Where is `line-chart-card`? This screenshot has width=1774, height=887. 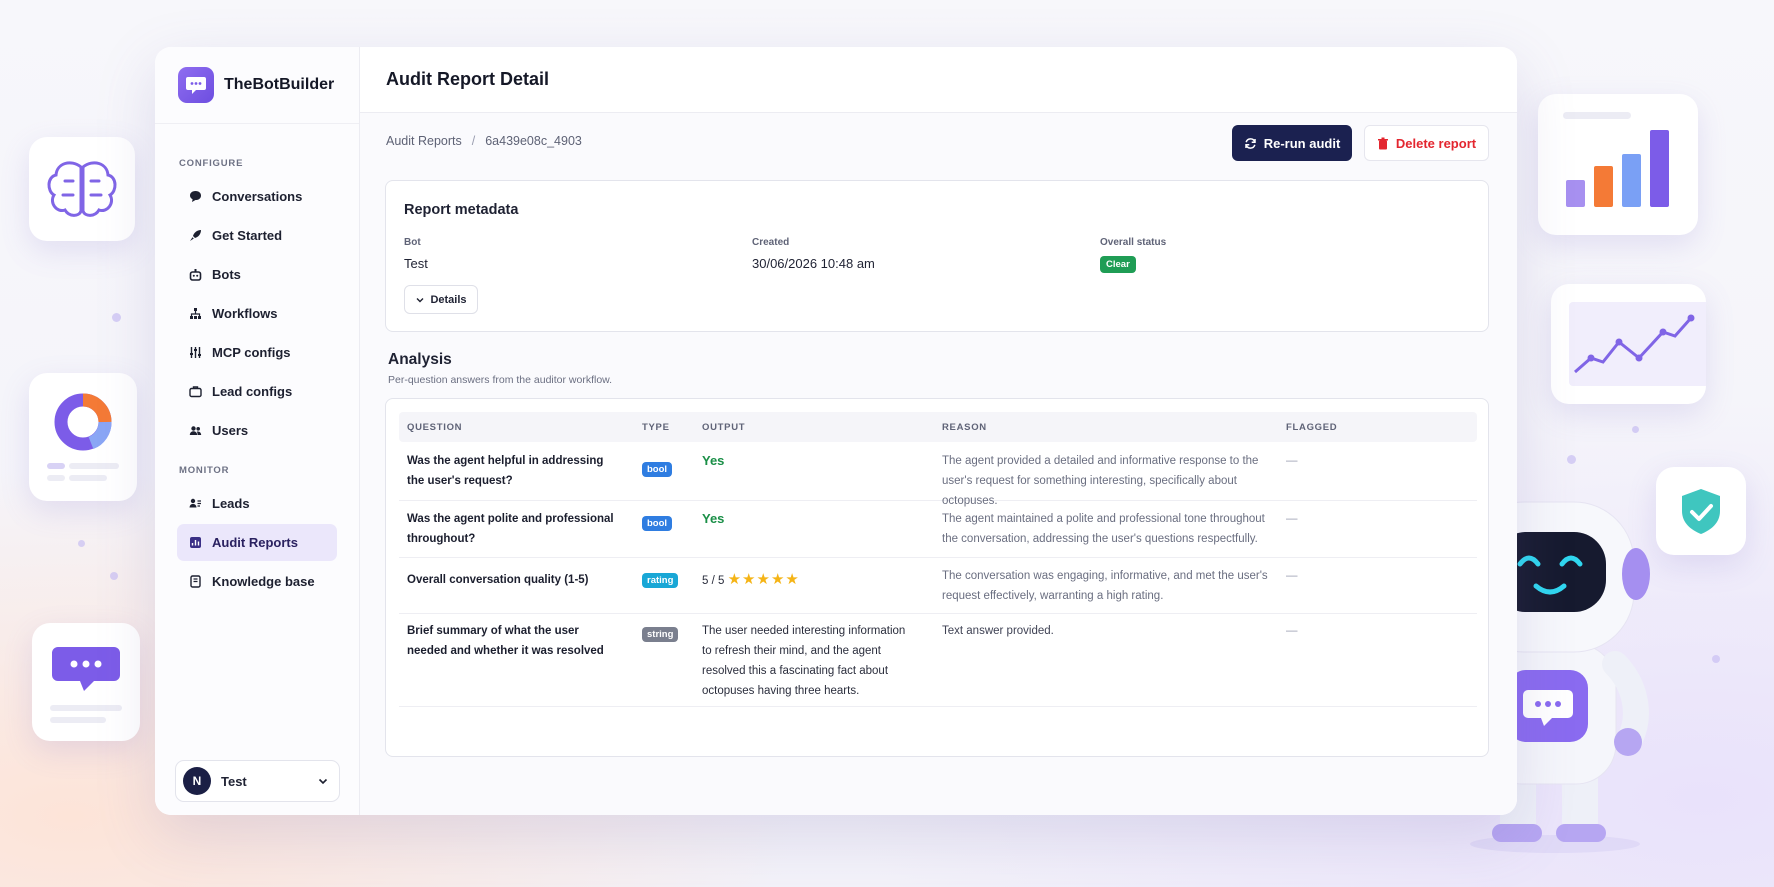 line-chart-card is located at coordinates (1632, 344).